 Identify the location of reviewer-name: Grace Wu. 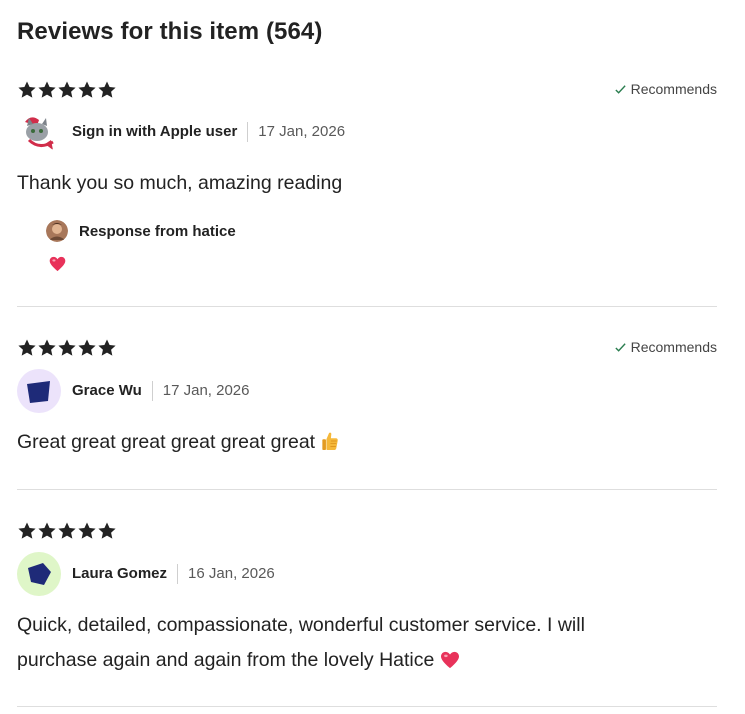
(112, 391).